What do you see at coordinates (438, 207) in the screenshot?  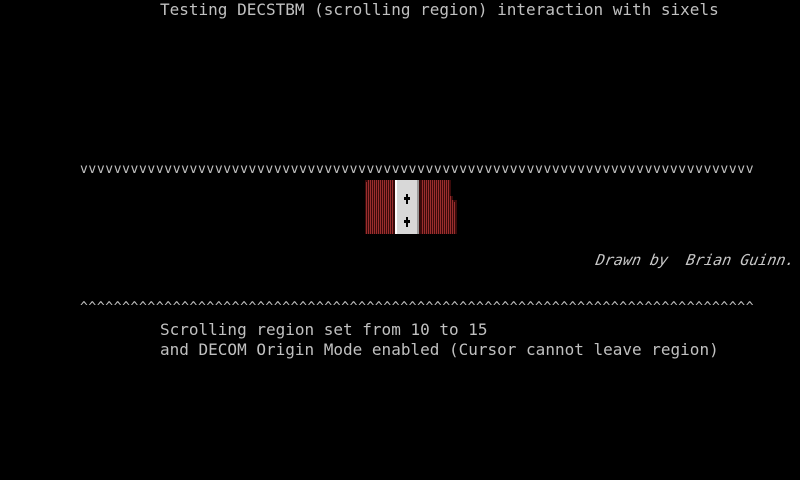 I see `right-curtain` at bounding box center [438, 207].